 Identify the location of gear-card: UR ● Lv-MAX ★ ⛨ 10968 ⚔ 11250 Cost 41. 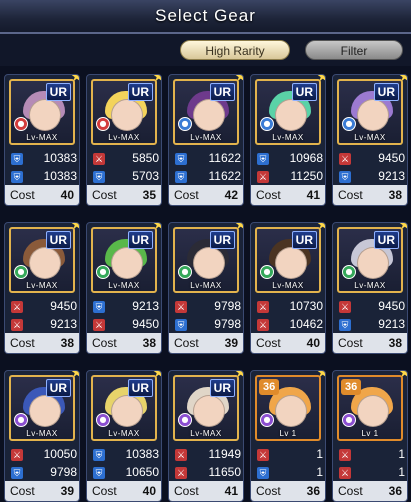
(288, 140).